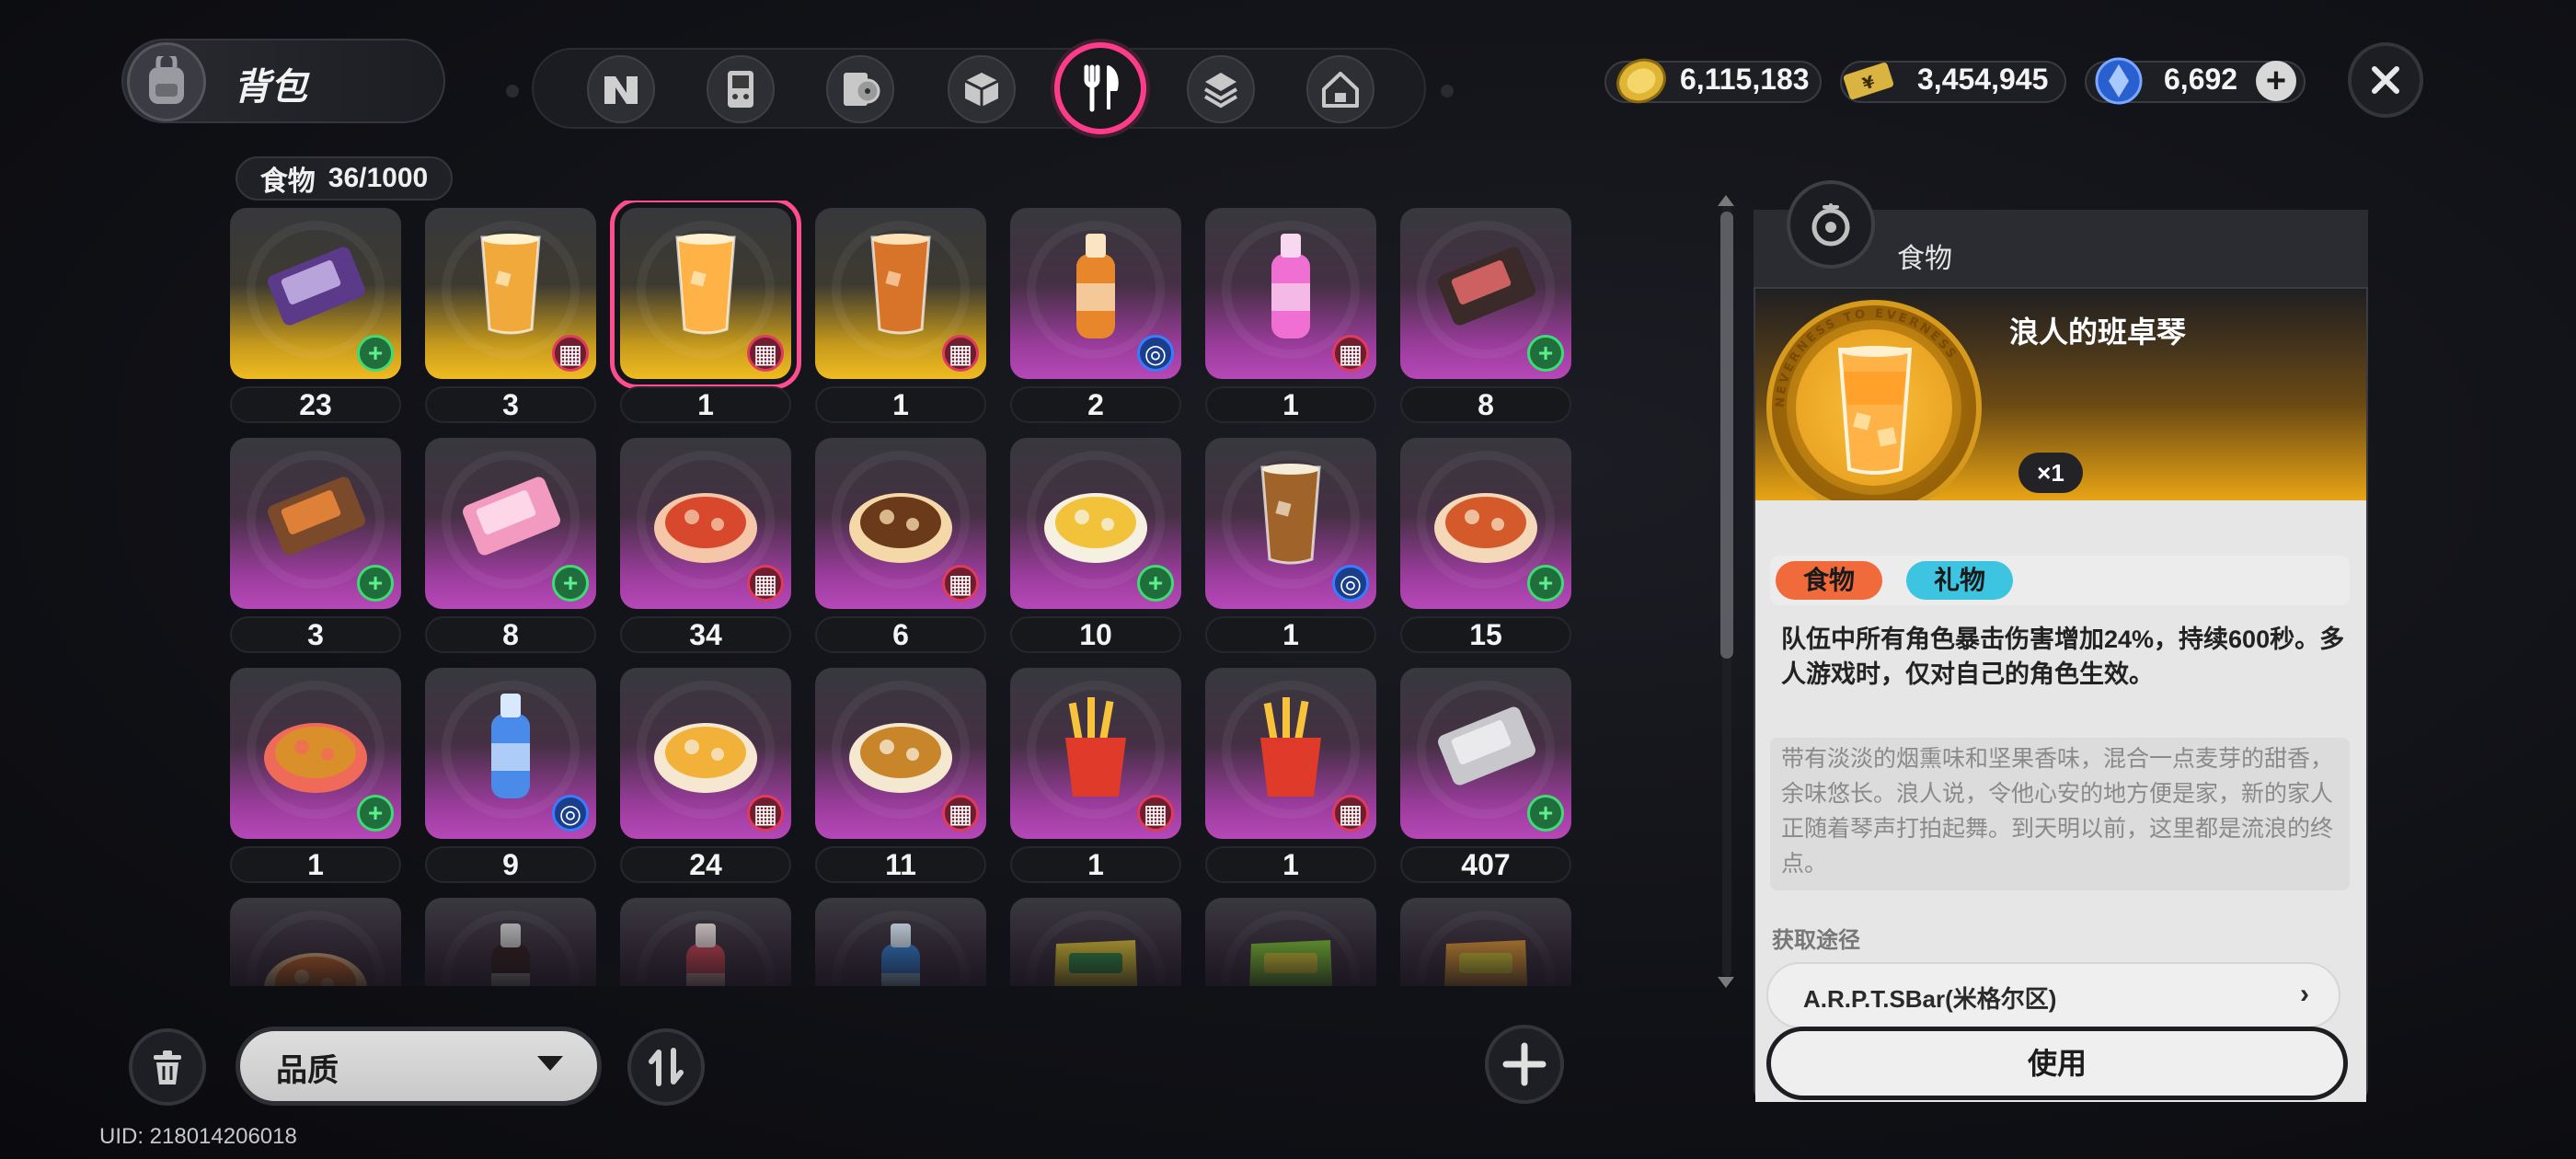  I want to click on item-name: 浪人的班卓琴, so click(2098, 332).